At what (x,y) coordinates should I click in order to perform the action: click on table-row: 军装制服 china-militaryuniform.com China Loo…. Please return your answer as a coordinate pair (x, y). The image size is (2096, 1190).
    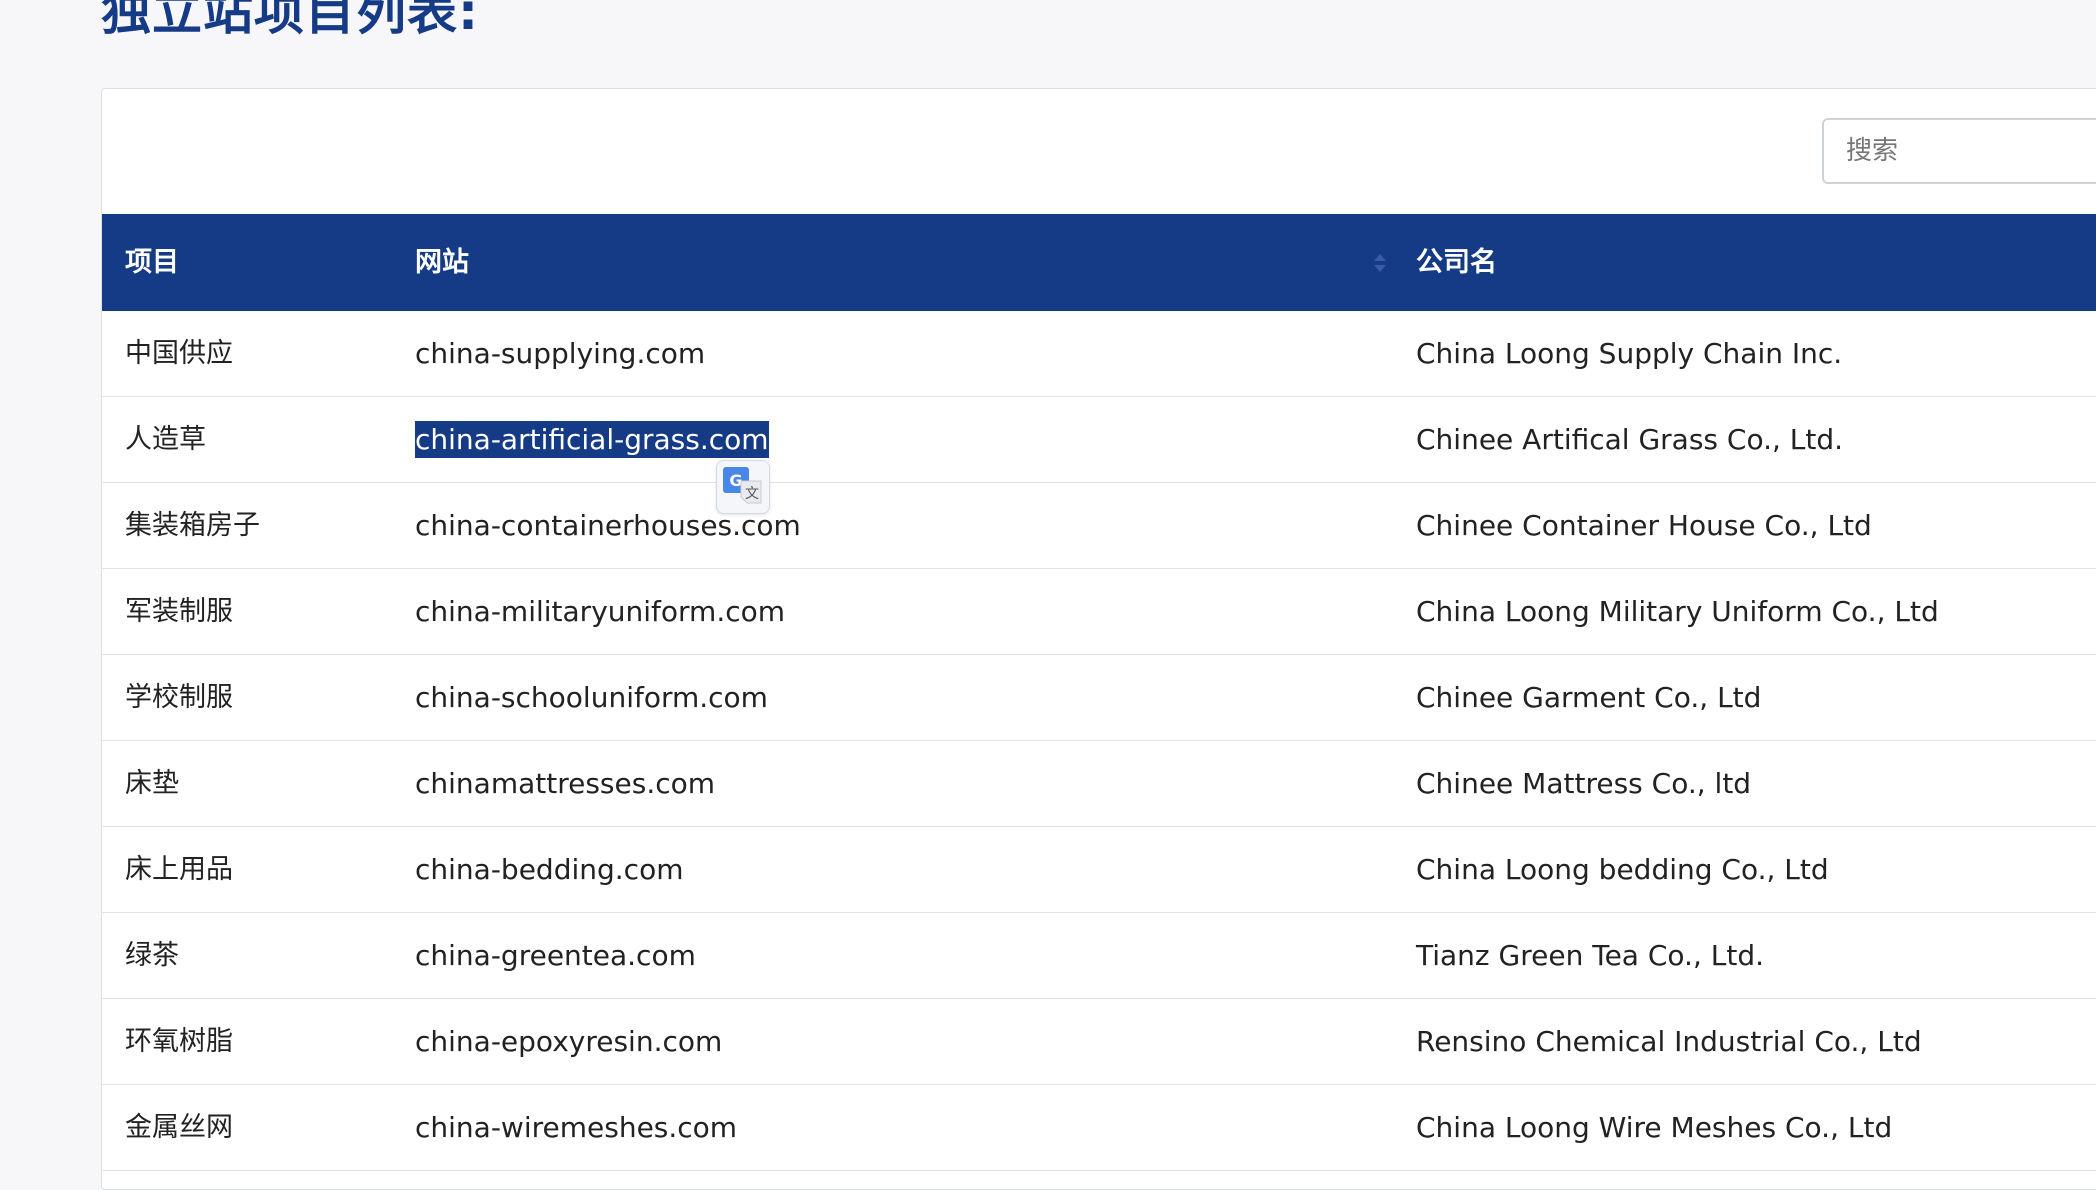
    Looking at the image, I should click on (1099, 612).